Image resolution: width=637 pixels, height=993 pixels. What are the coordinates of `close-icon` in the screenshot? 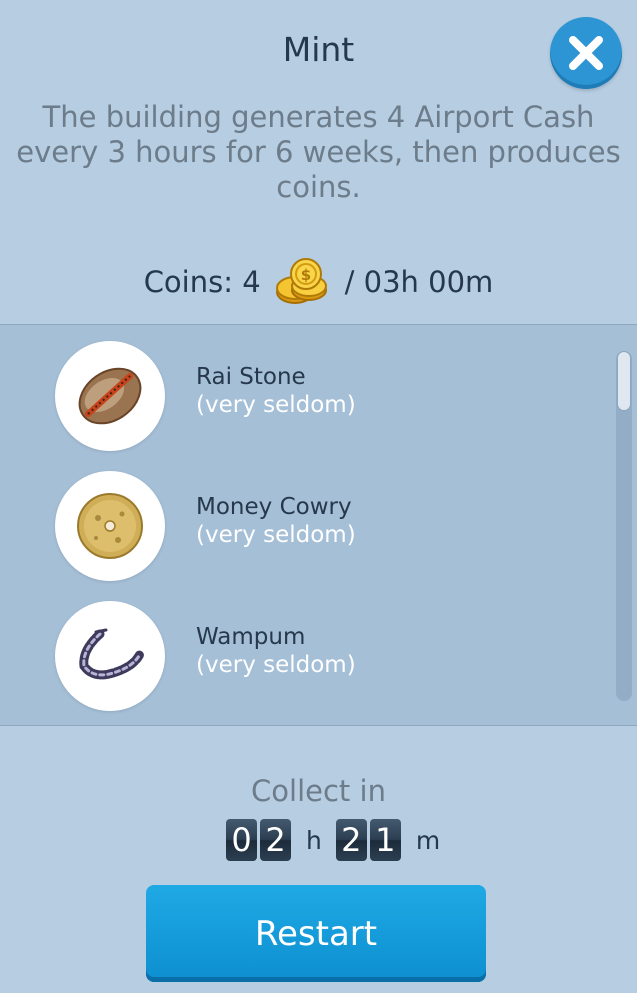 It's located at (586, 53).